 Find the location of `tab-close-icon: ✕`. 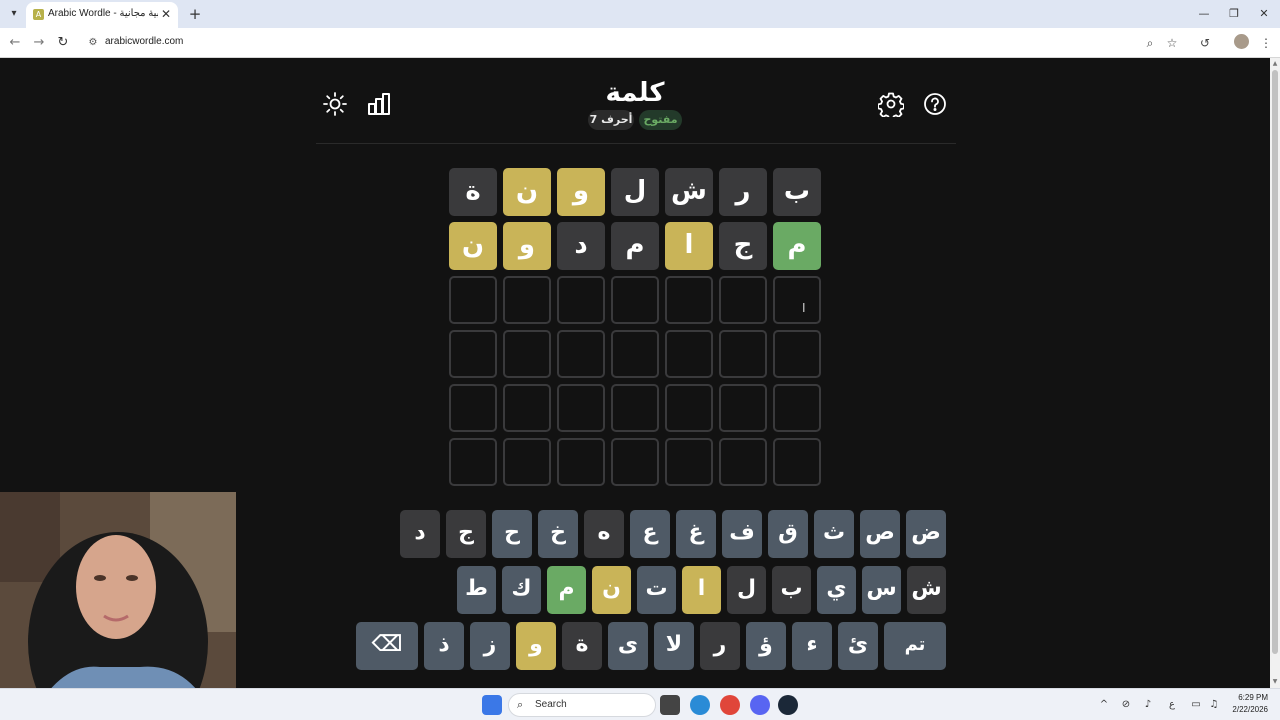

tab-close-icon: ✕ is located at coordinates (166, 14).